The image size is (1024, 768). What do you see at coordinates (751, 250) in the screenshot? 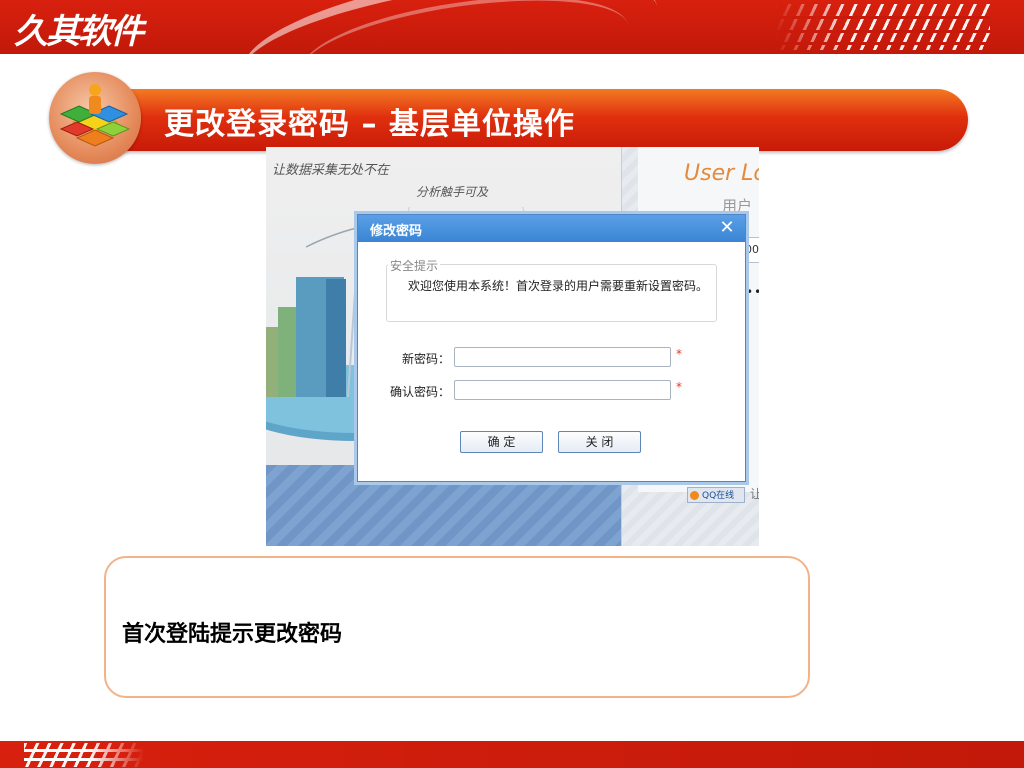
I see `login-username-field: 00` at bounding box center [751, 250].